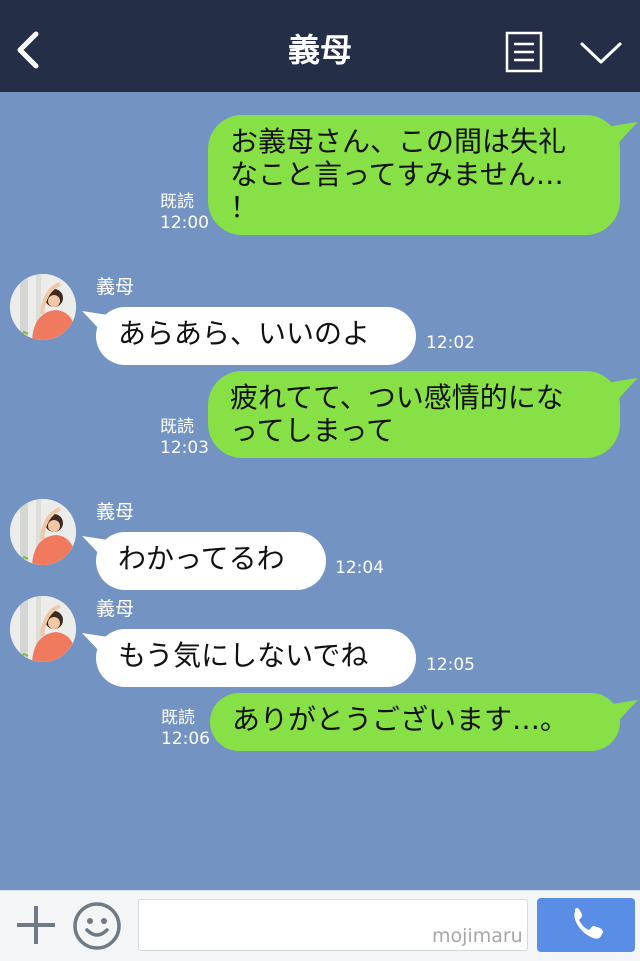 The width and height of the screenshot is (640, 961). I want to click on message-bubble: 疲れてて、つい感情的にな ってしまって, so click(414, 414).